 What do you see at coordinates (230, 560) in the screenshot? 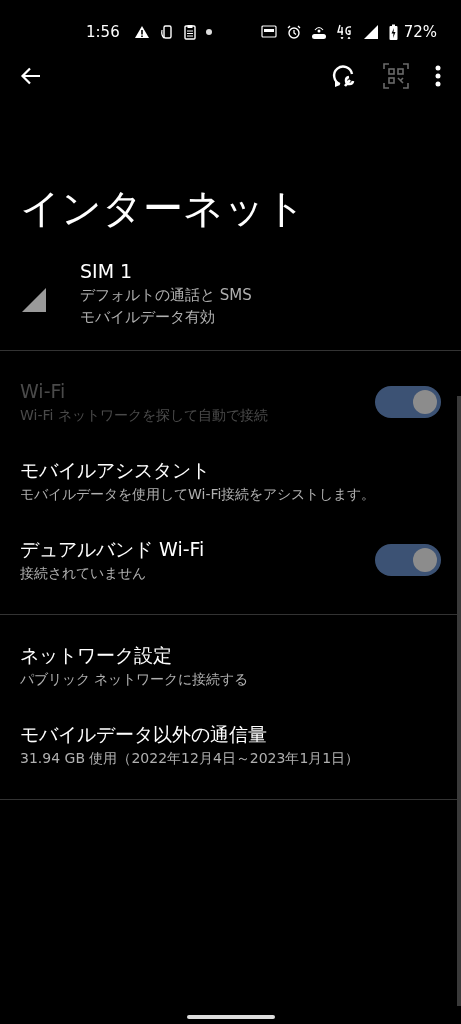
I see `setting-item: デュアルバンド Wi-Fi 接続されていません` at bounding box center [230, 560].